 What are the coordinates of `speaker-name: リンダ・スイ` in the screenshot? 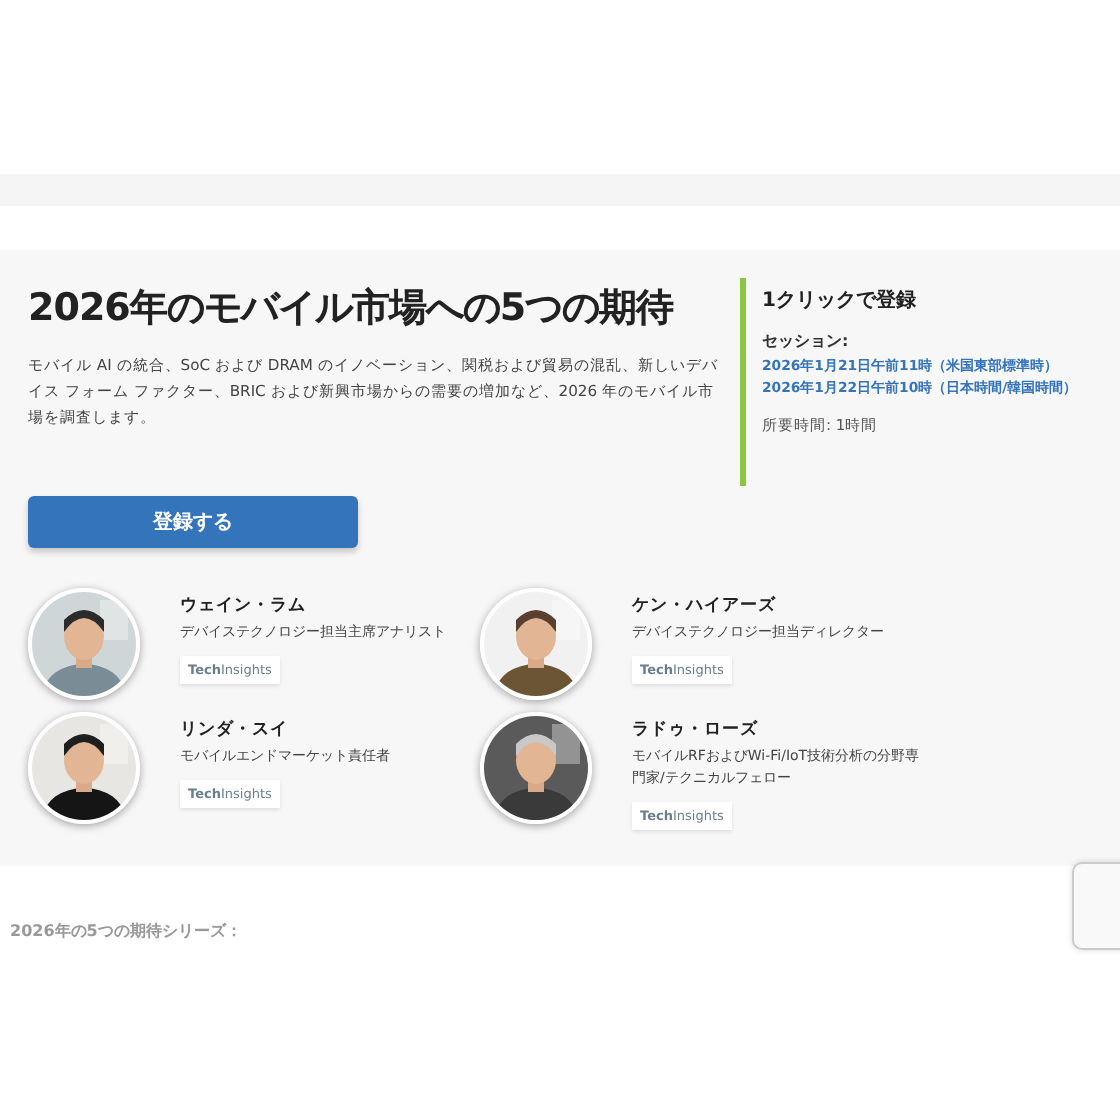 It's located at (235, 729).